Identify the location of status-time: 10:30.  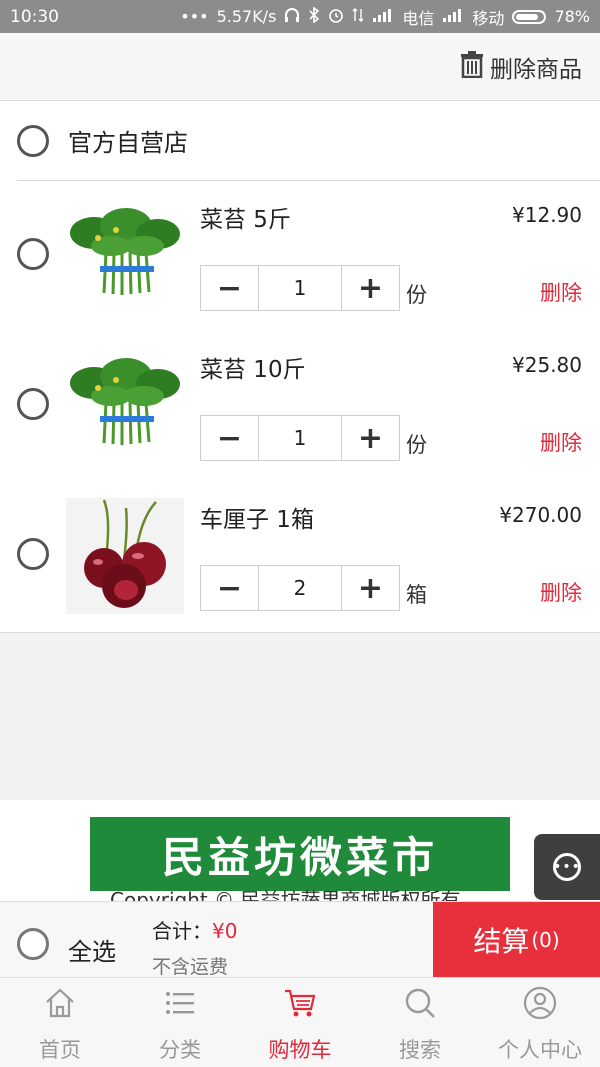
(34, 16).